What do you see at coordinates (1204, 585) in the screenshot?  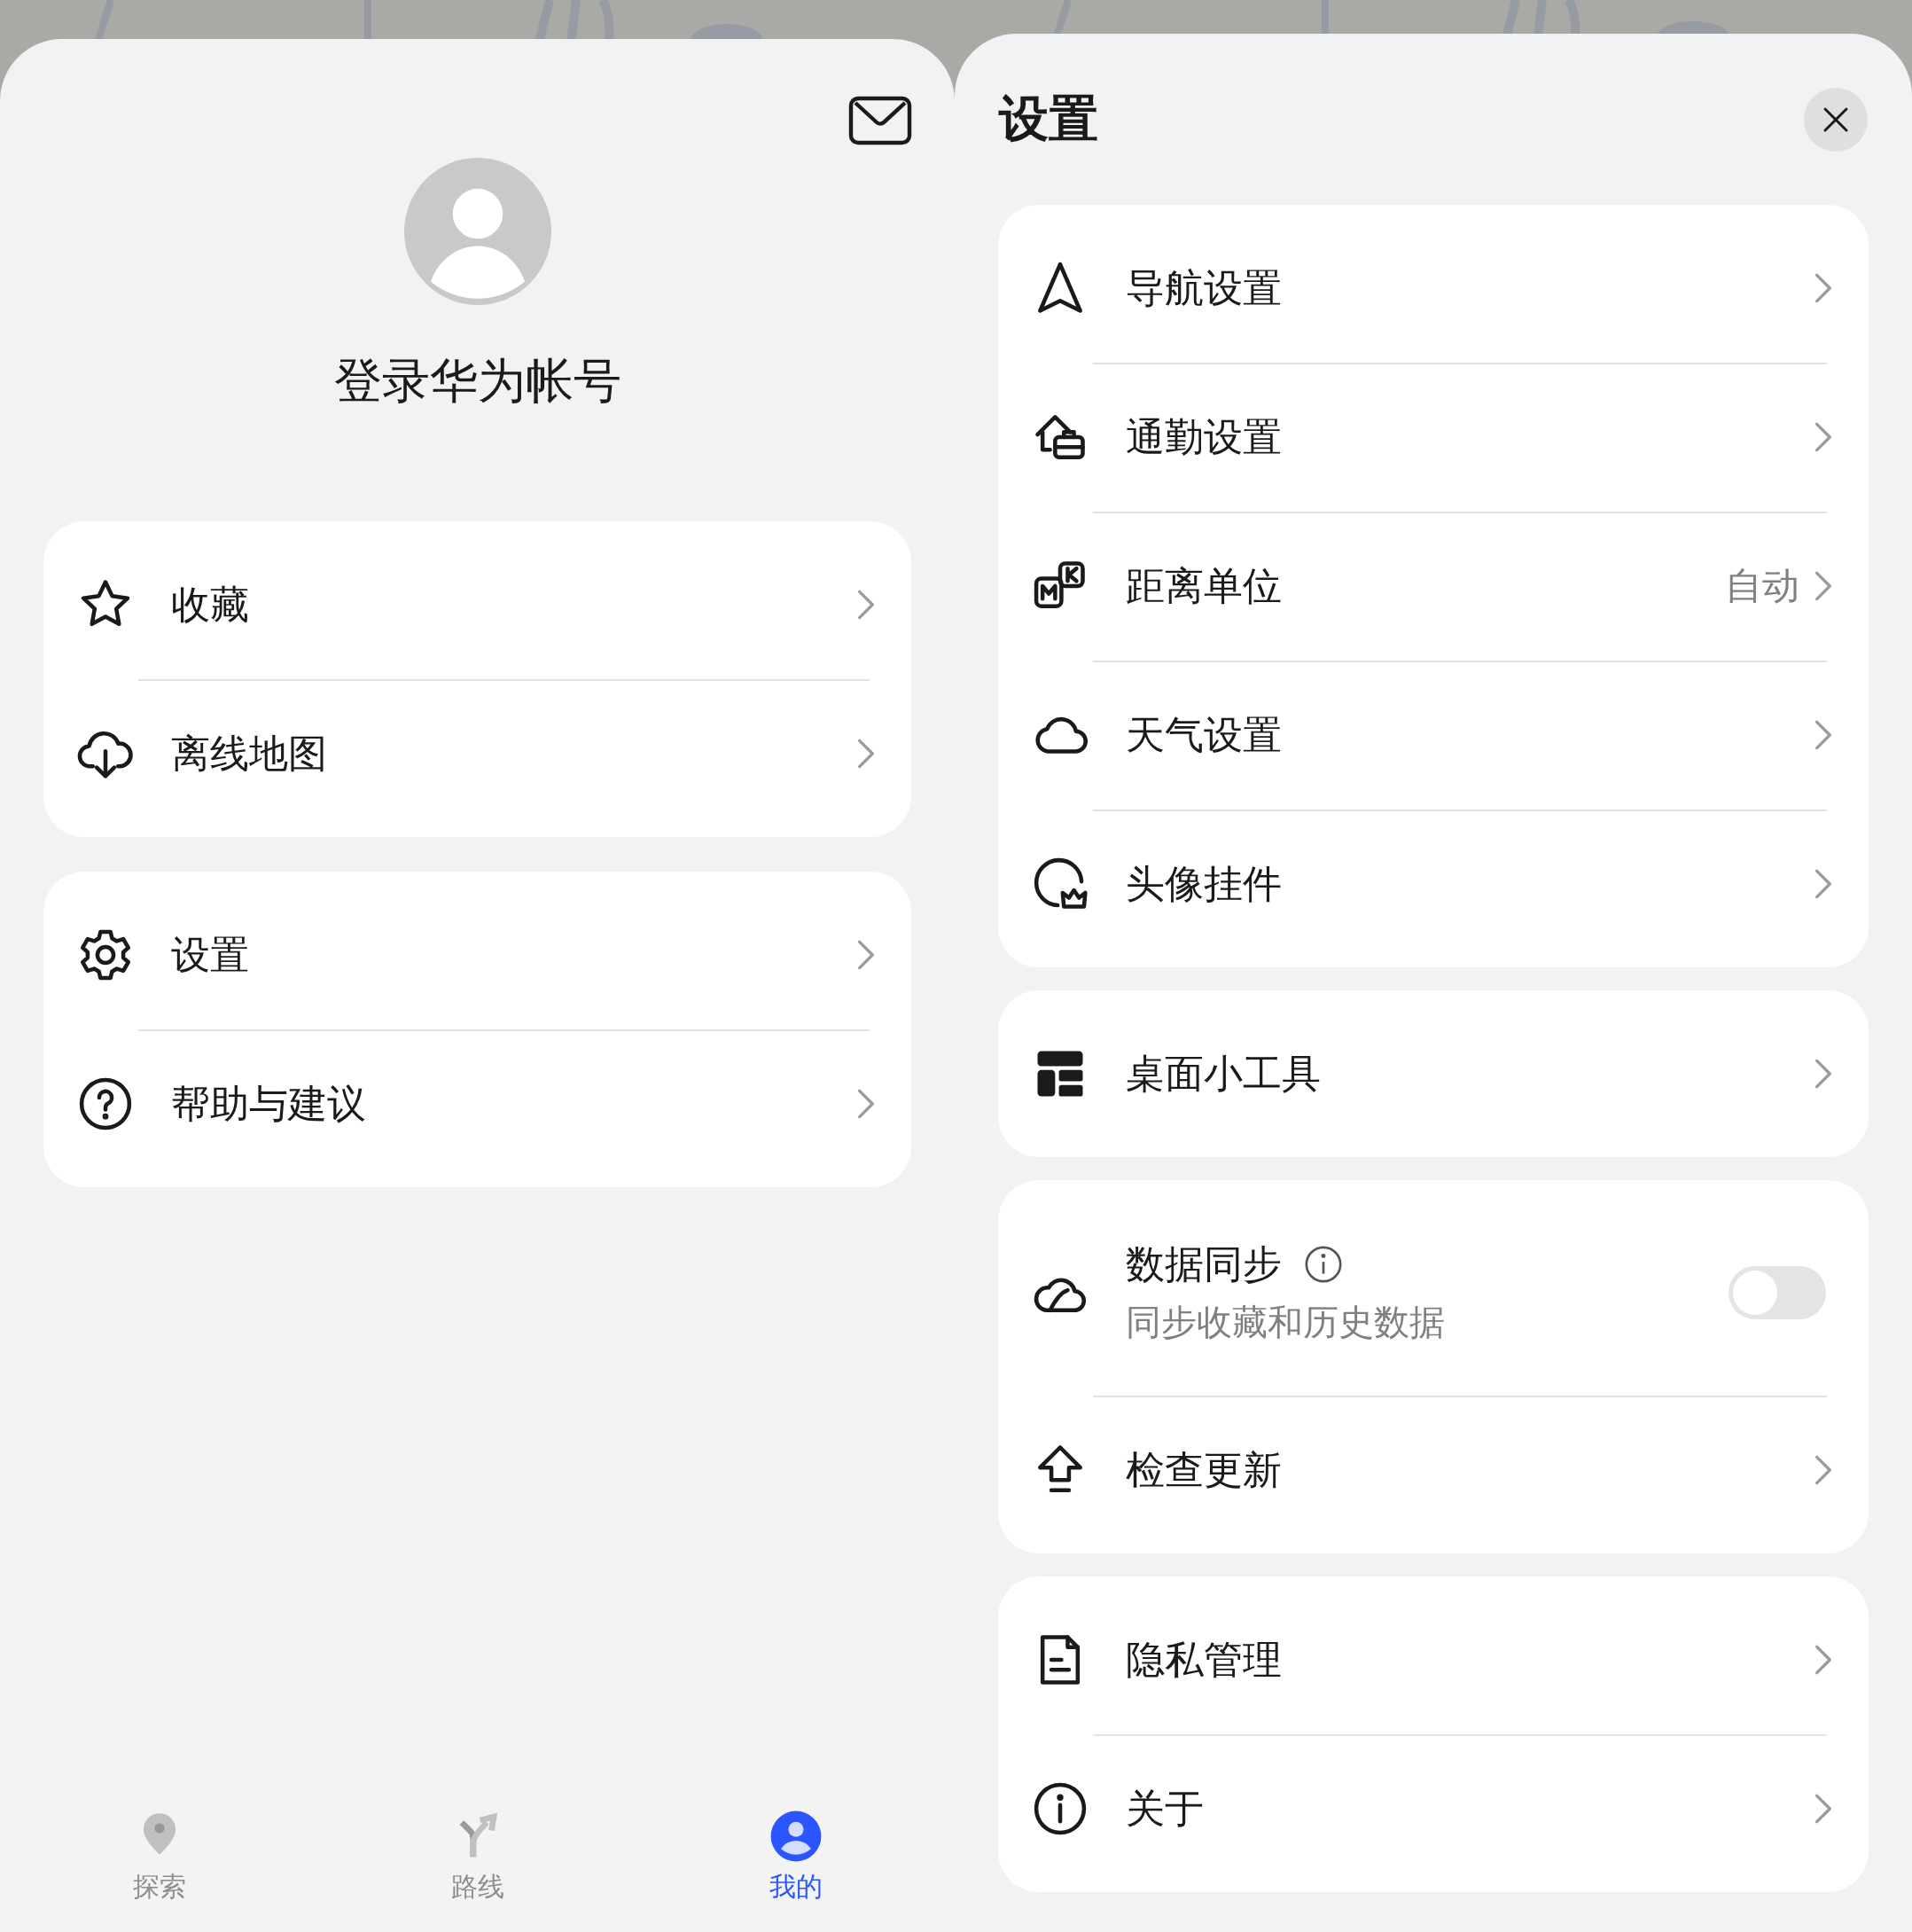 I see `row-label: 距离单位` at bounding box center [1204, 585].